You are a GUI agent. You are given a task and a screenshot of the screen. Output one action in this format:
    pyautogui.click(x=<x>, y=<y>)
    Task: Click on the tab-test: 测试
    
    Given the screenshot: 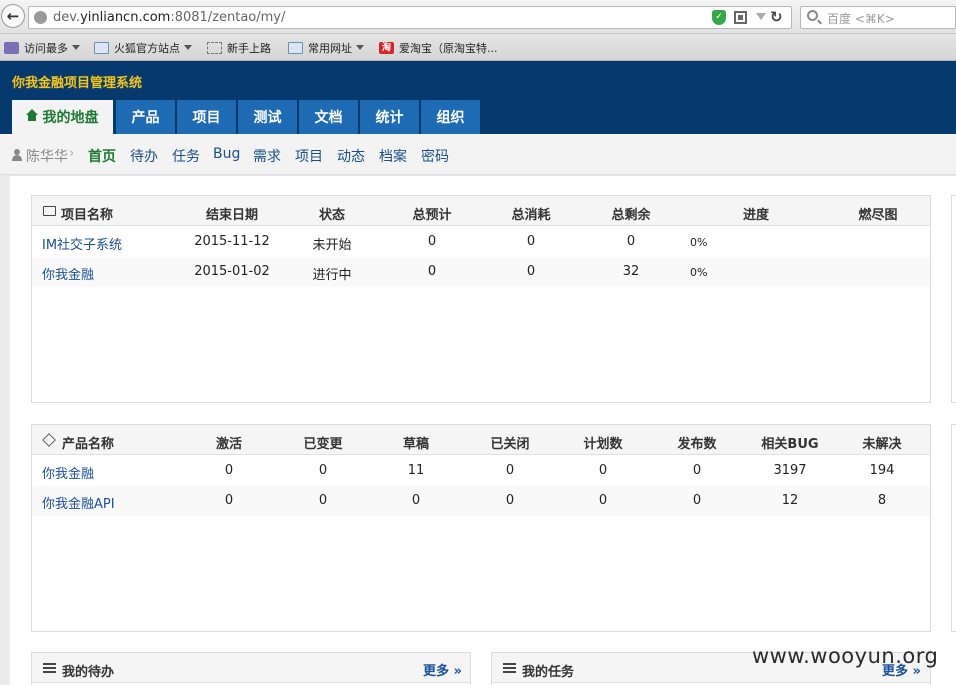 What is the action you would take?
    pyautogui.click(x=267, y=117)
    